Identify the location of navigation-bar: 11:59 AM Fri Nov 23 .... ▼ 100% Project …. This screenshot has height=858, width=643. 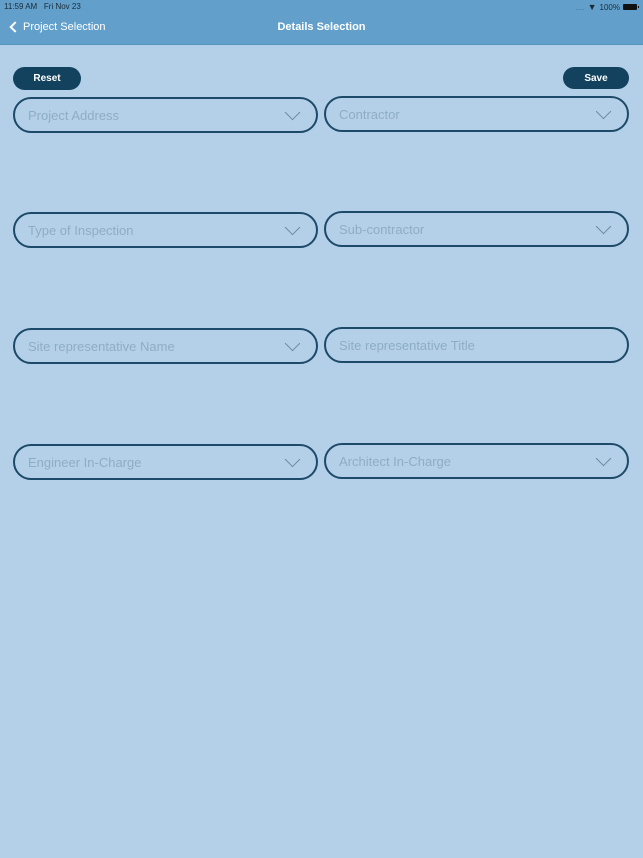
(321, 22).